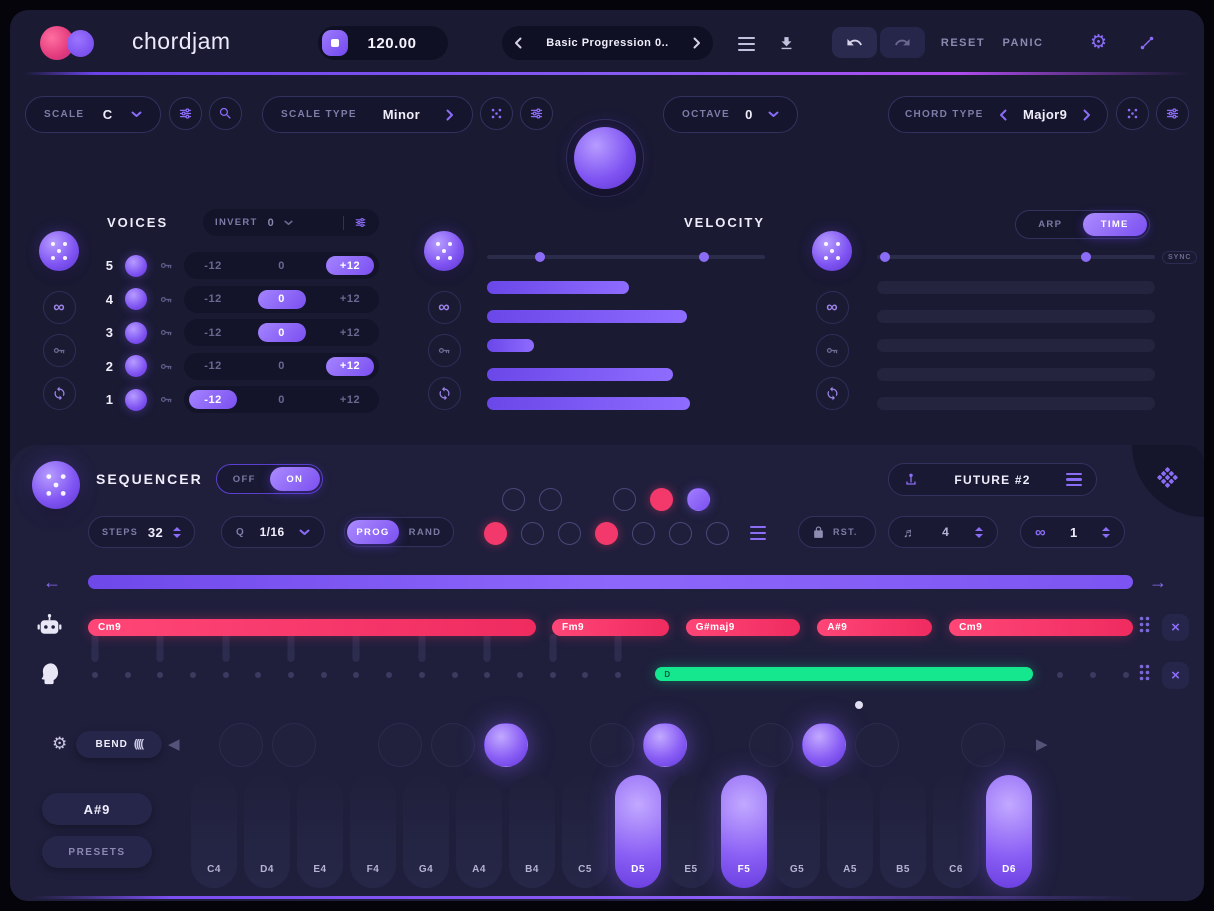 This screenshot has width=1214, height=911. What do you see at coordinates (49, 626) in the screenshot?
I see `robot-track-icon` at bounding box center [49, 626].